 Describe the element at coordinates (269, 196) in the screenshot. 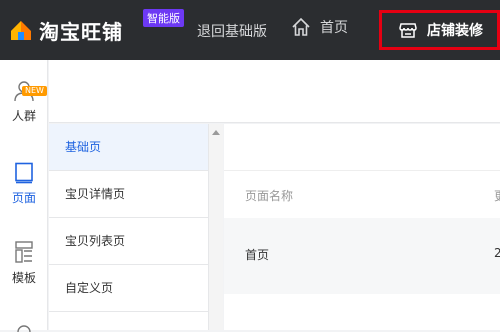

I see `column-header-page-name: 页面名称` at that location.